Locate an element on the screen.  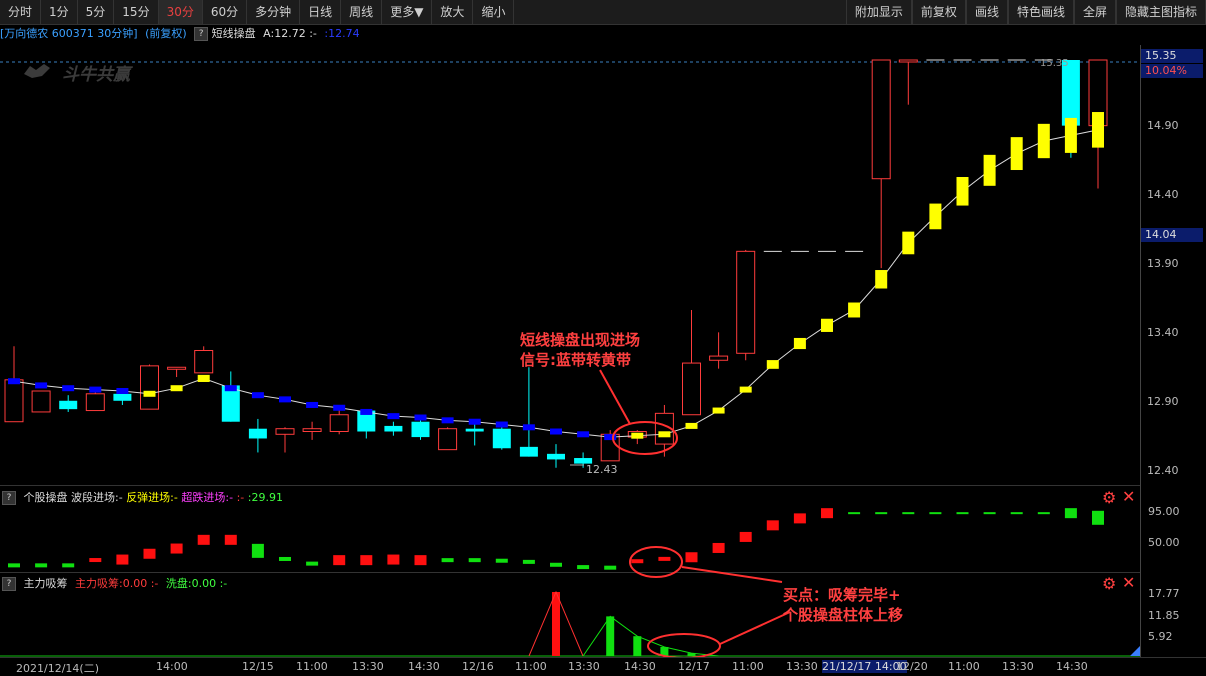
low-price-marker: 12.43 is located at coordinates (602, 469).